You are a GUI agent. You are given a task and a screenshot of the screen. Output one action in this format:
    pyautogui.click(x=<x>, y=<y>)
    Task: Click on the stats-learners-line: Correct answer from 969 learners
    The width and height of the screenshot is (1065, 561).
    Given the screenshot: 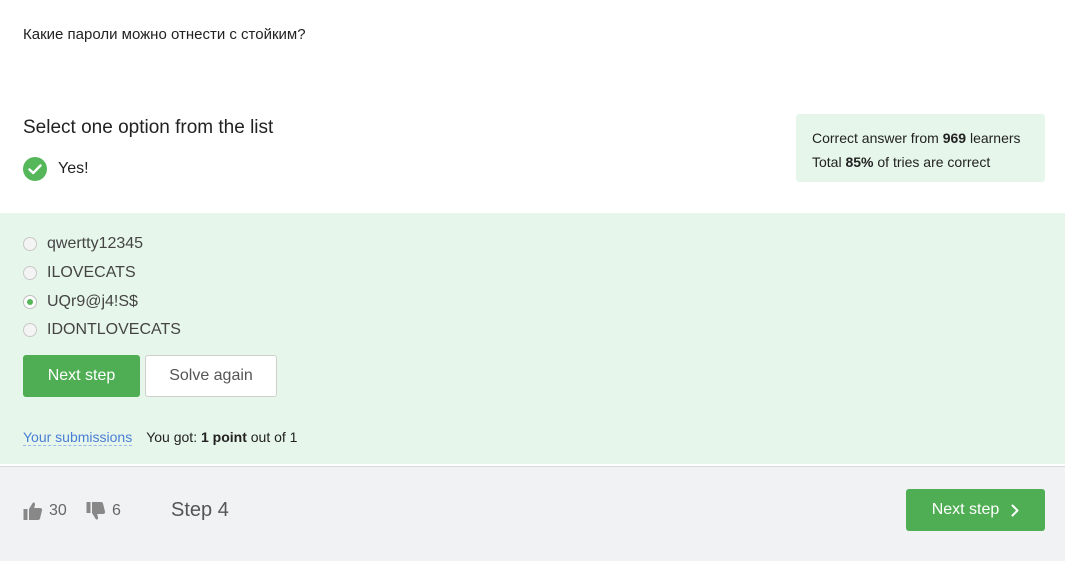 What is the action you would take?
    pyautogui.click(x=928, y=138)
    